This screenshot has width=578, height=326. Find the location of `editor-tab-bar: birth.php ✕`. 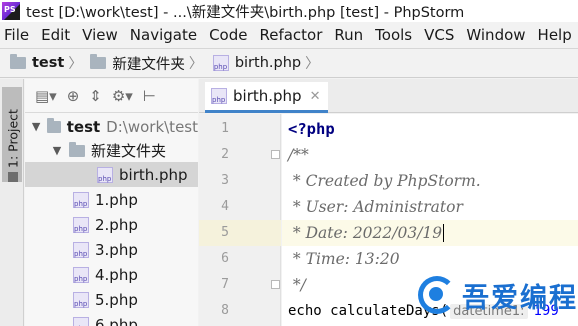

editor-tab-bar: birth.php ✕ is located at coordinates (388, 96).